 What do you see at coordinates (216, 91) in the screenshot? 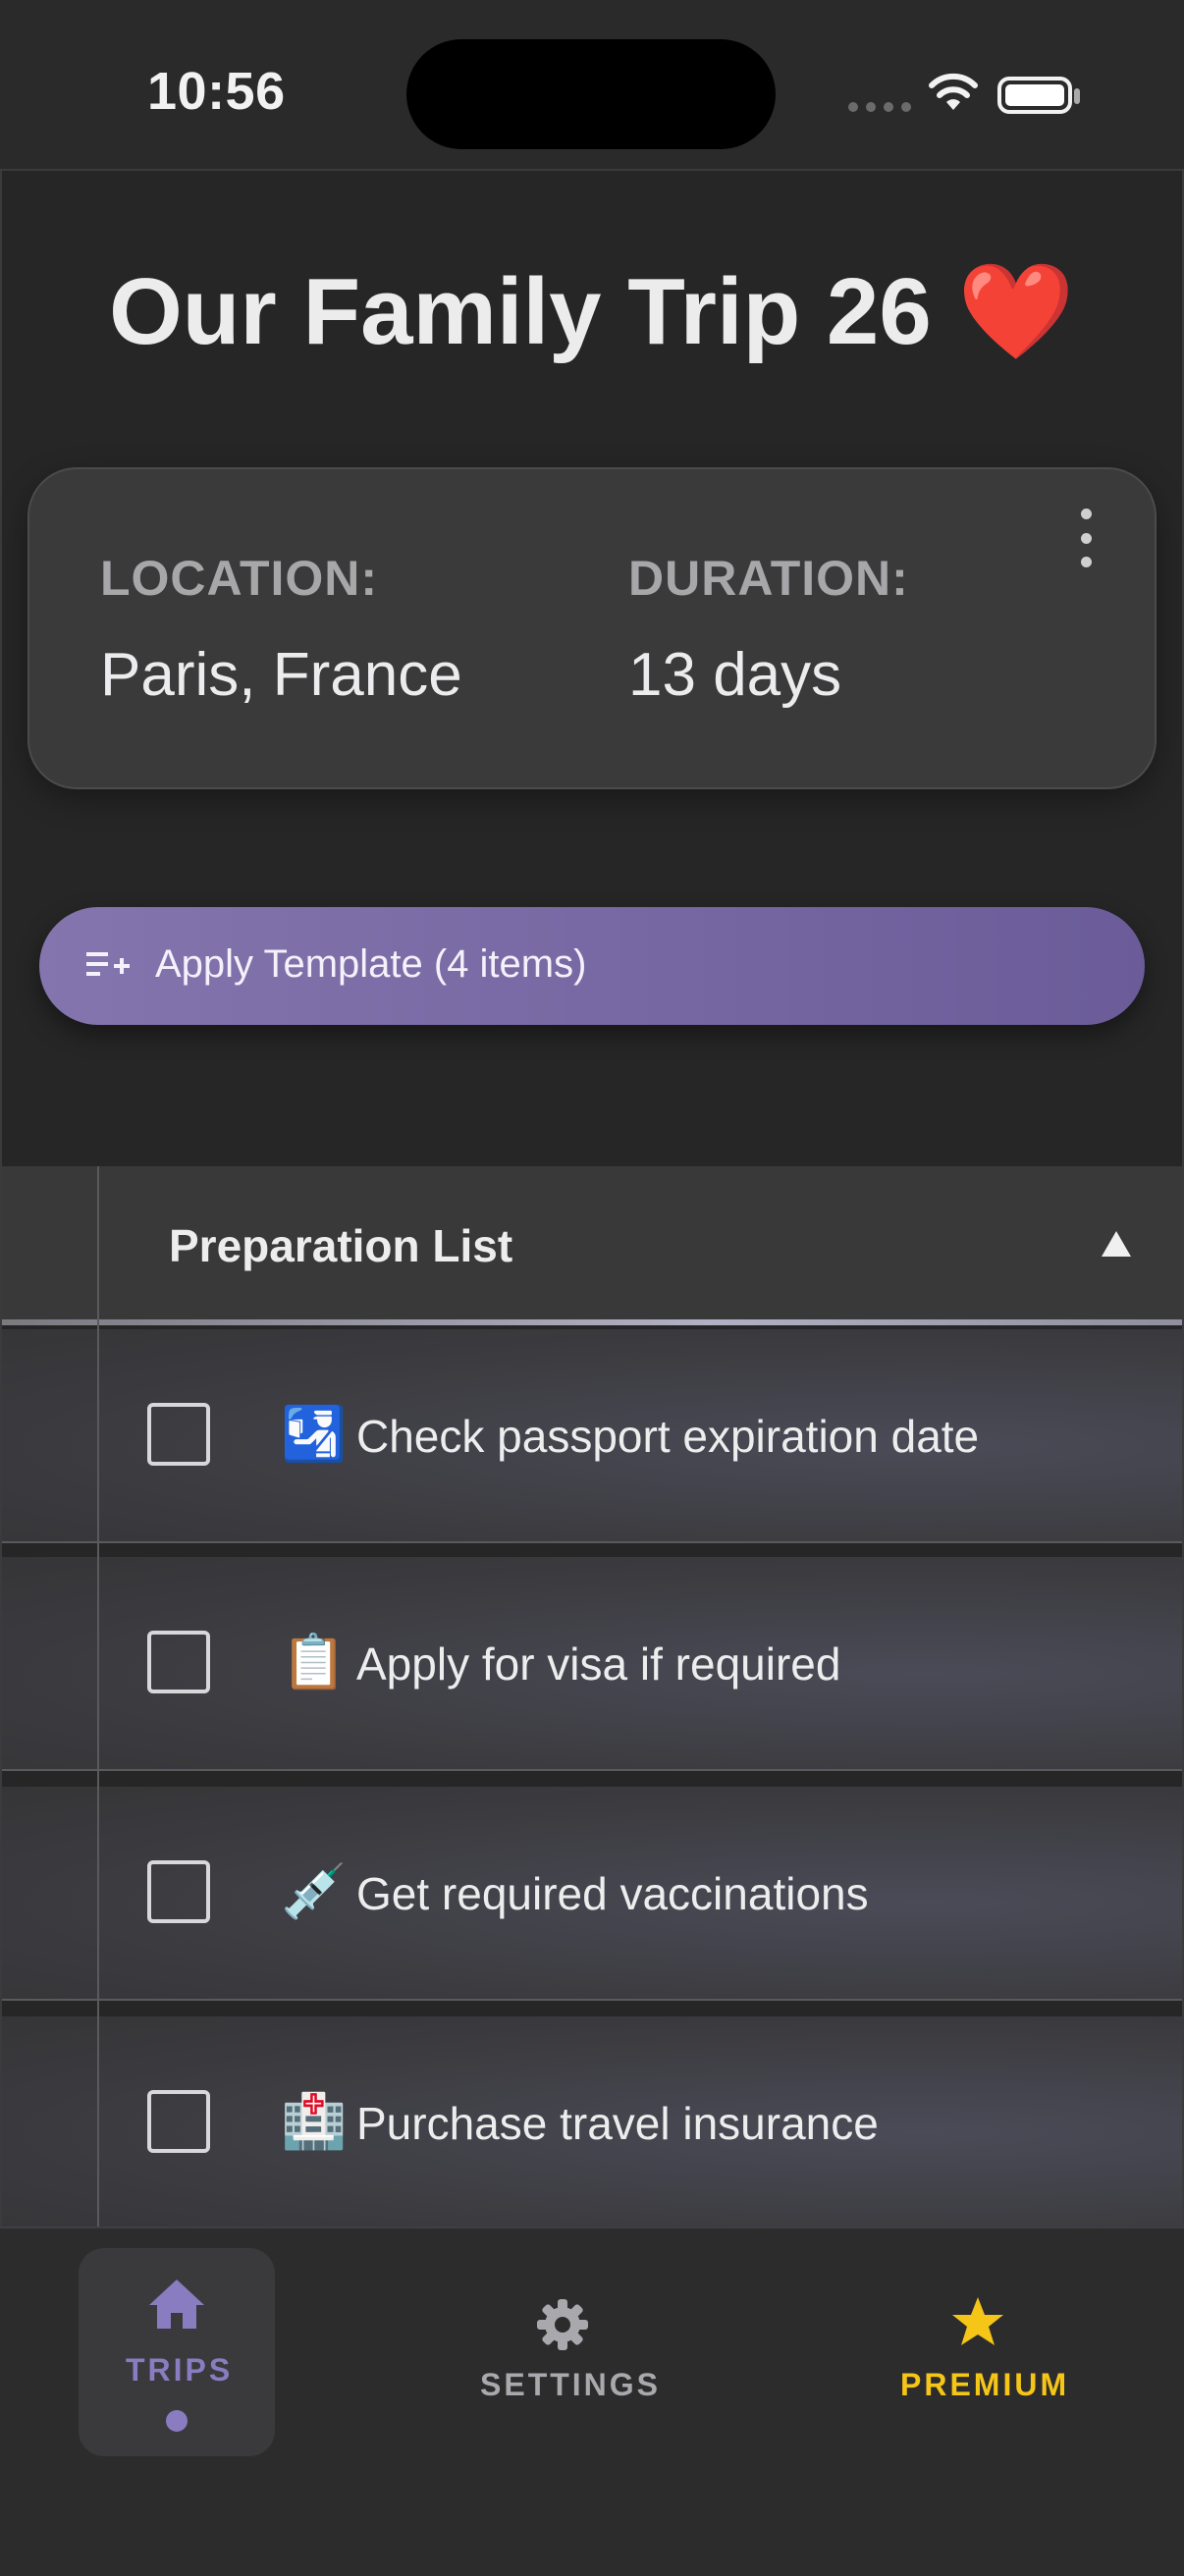
I see `status-time: 10:56` at bounding box center [216, 91].